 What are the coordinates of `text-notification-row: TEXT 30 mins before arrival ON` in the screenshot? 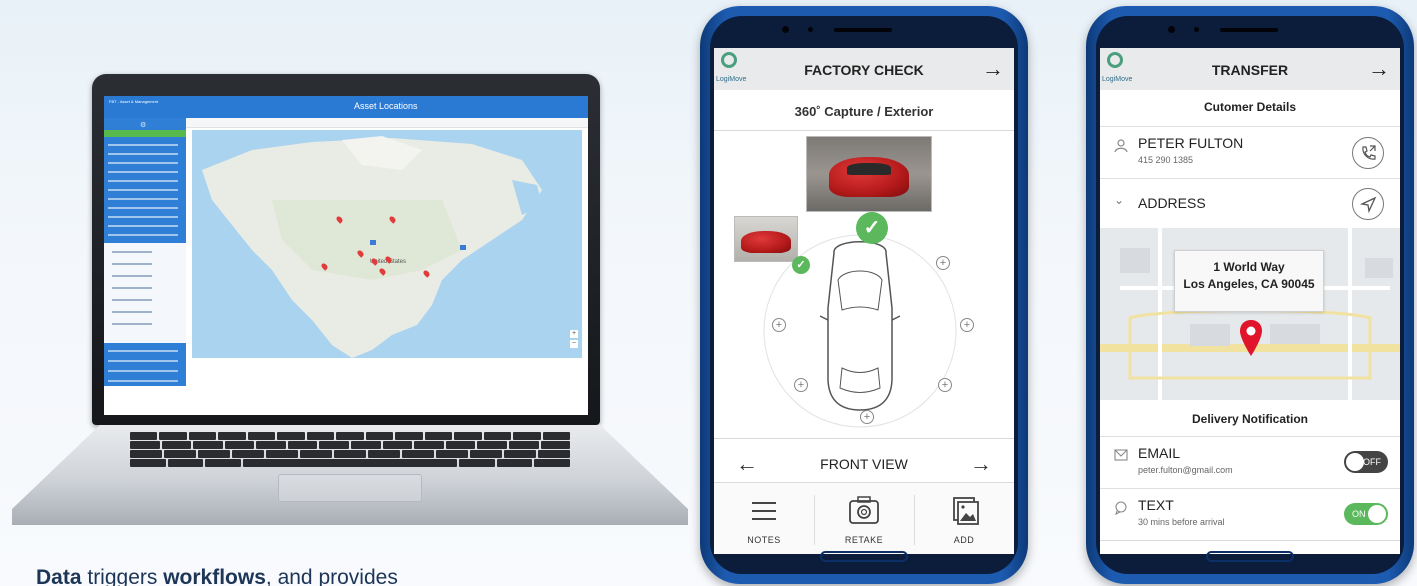 It's located at (1250, 514).